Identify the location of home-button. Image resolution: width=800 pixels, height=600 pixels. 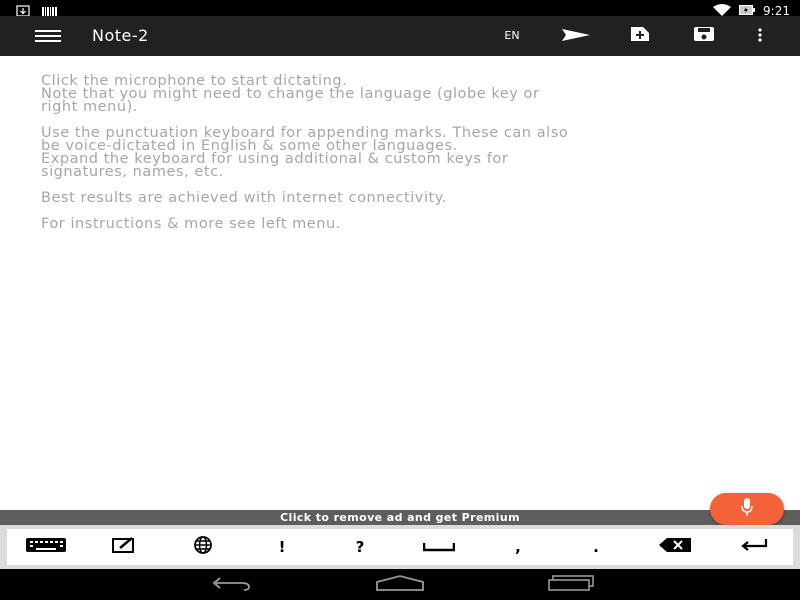
(400, 585).